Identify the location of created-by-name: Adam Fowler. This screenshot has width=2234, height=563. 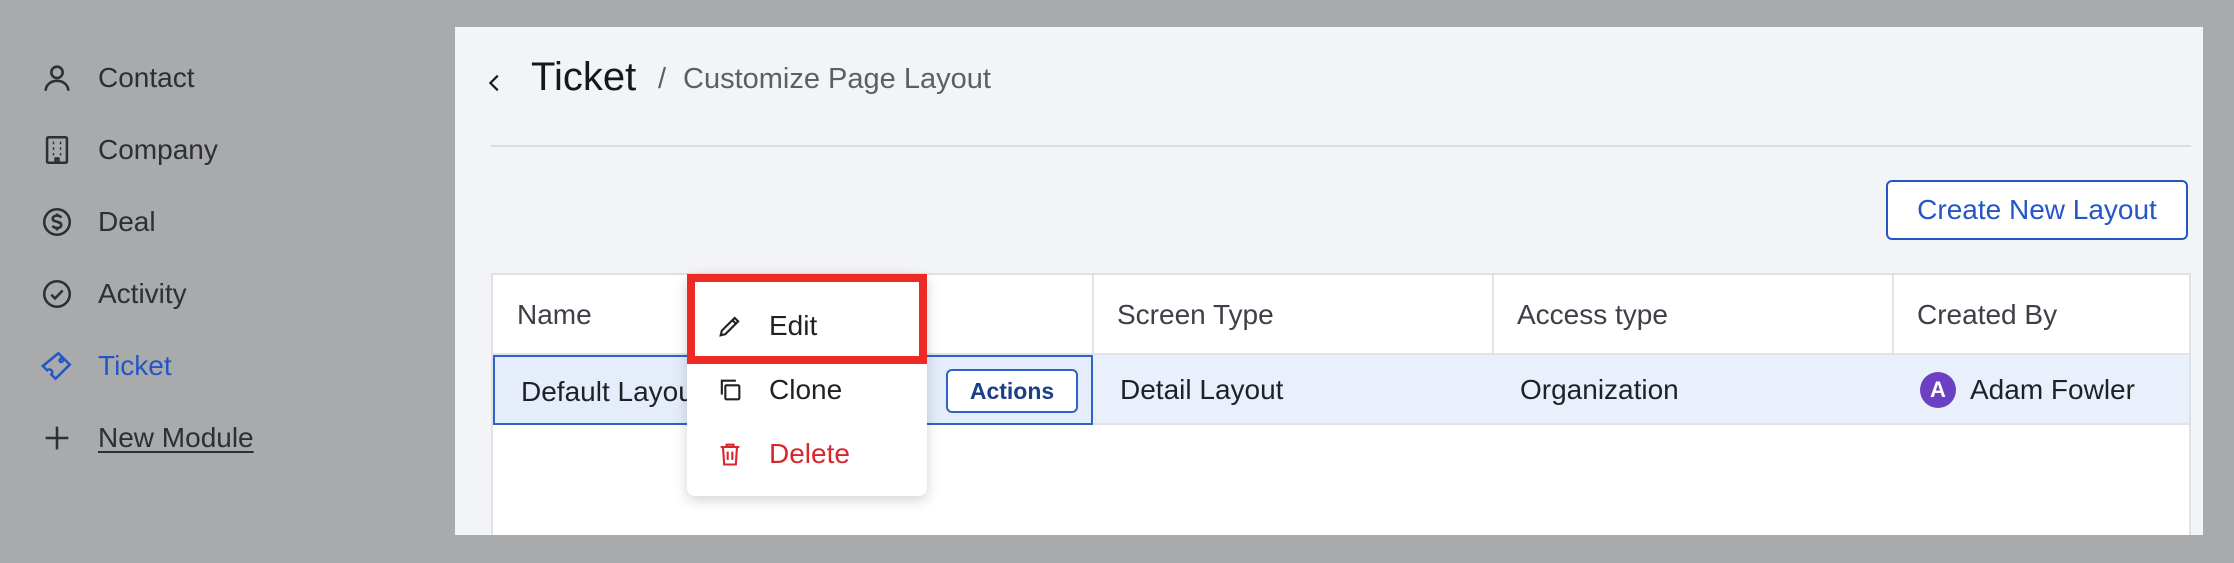
(2052, 389).